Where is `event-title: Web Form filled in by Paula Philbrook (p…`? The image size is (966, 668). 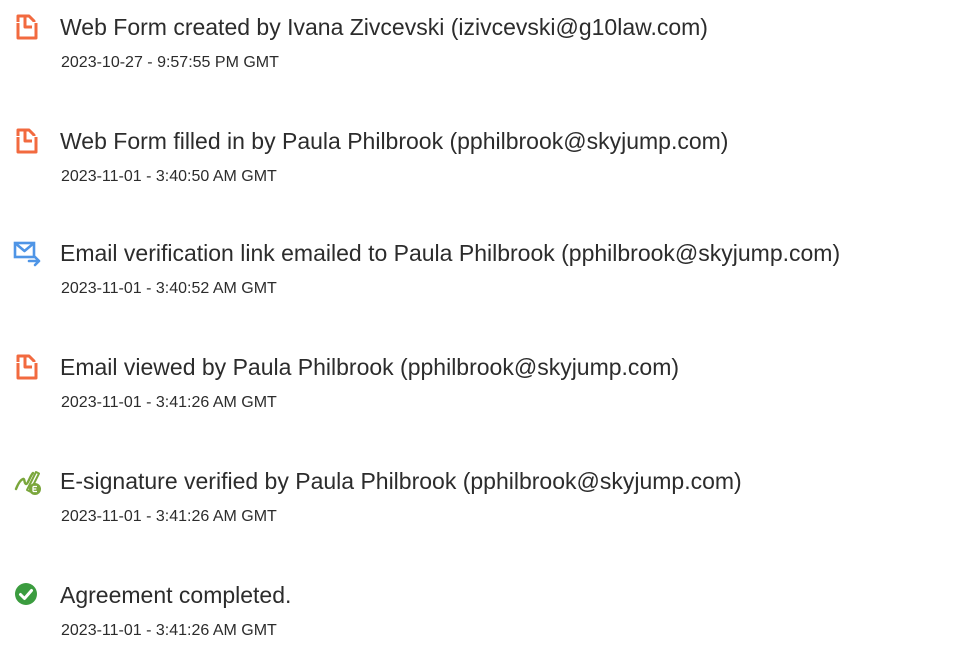 event-title: Web Form filled in by Paula Philbrook (p… is located at coordinates (394, 141).